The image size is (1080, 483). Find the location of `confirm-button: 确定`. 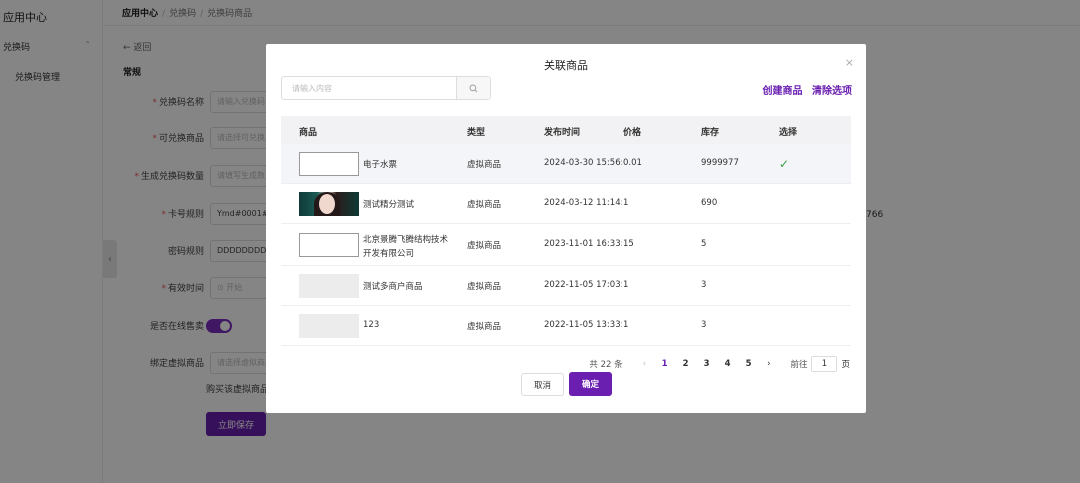

confirm-button: 确定 is located at coordinates (590, 384).